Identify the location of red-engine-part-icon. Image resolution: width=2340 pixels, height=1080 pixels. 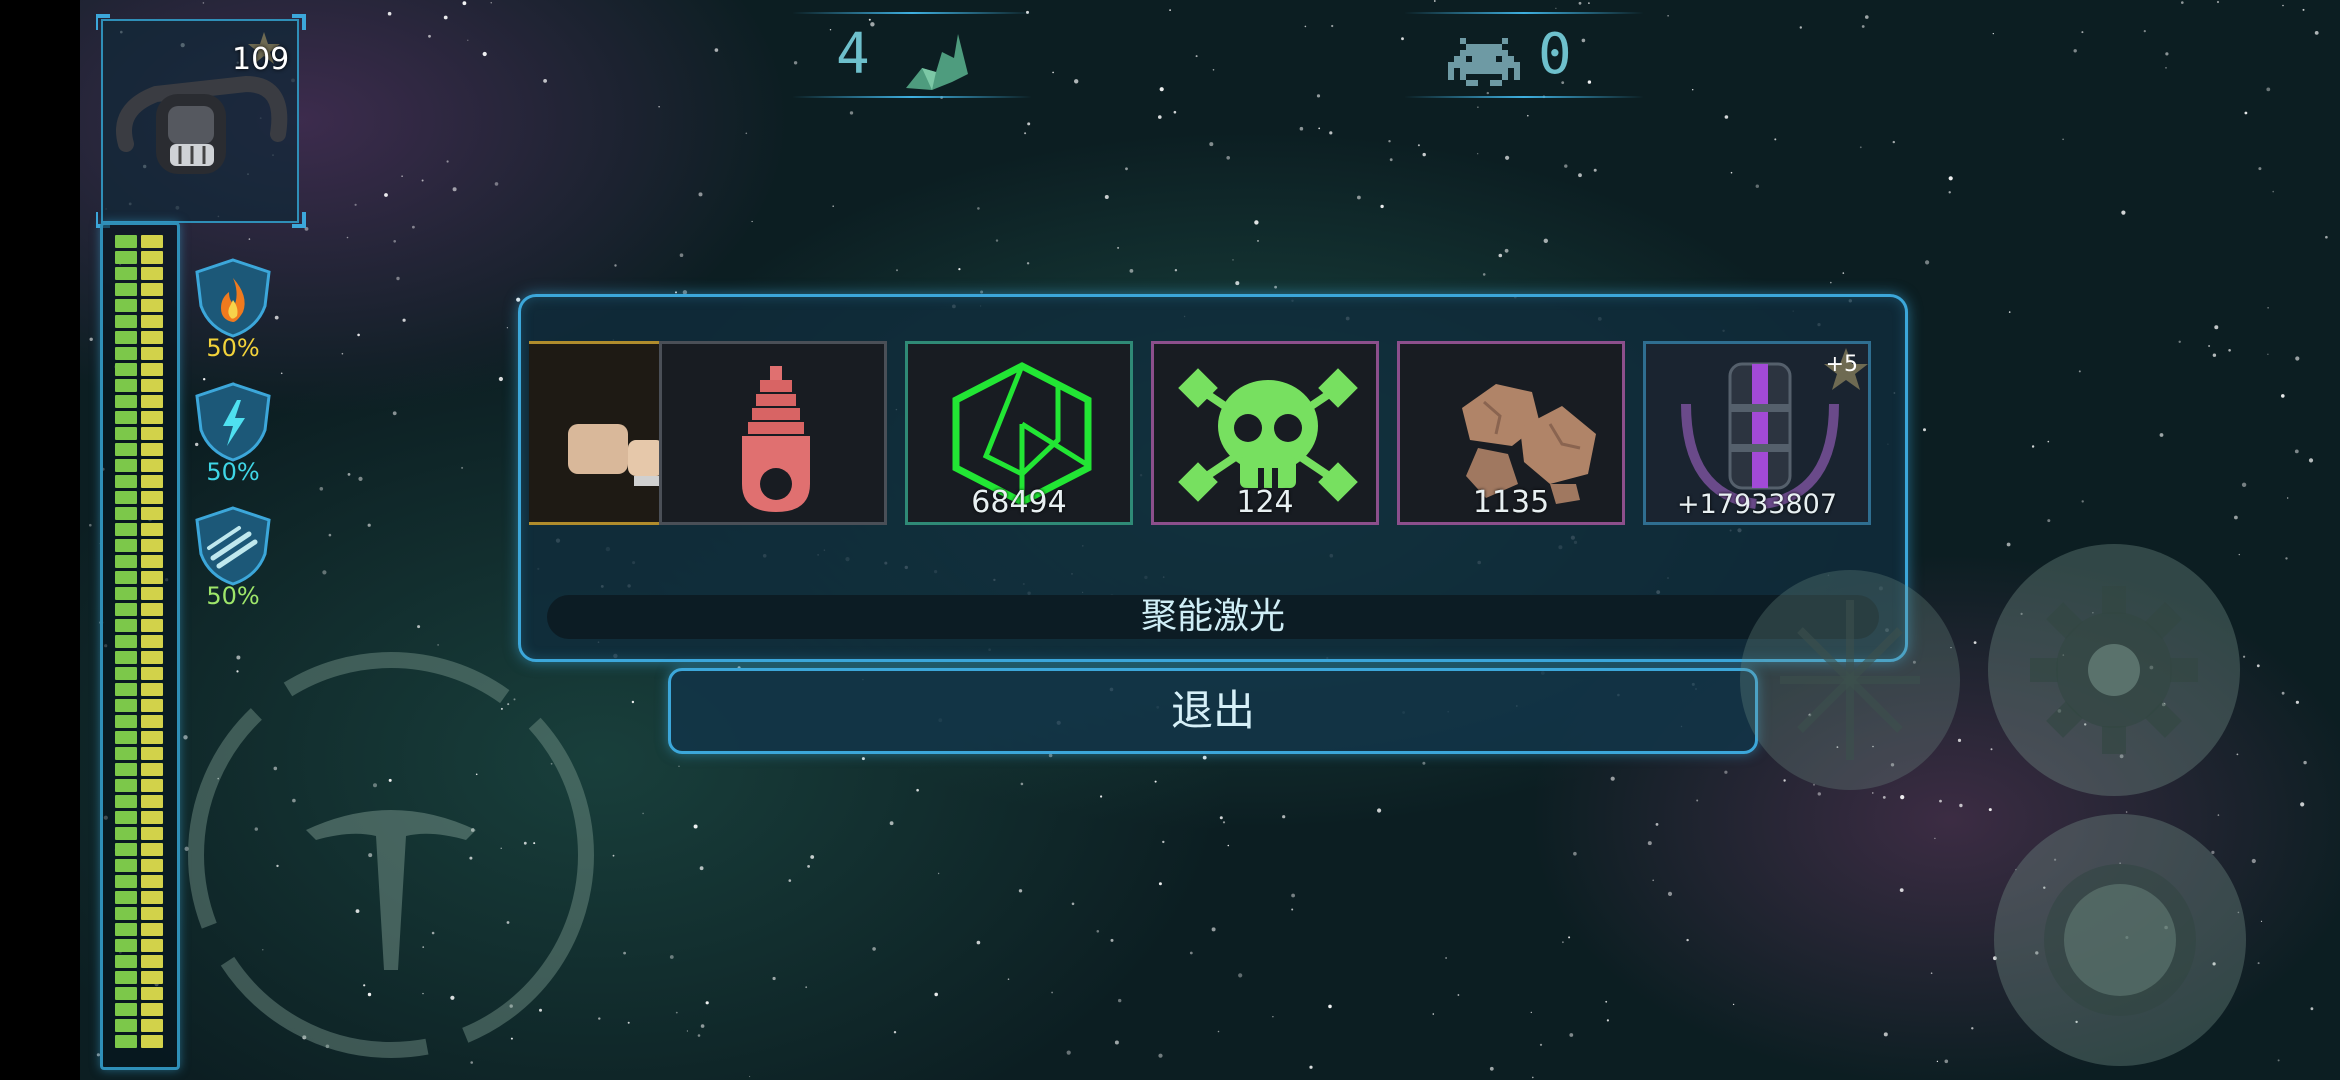
(776, 439).